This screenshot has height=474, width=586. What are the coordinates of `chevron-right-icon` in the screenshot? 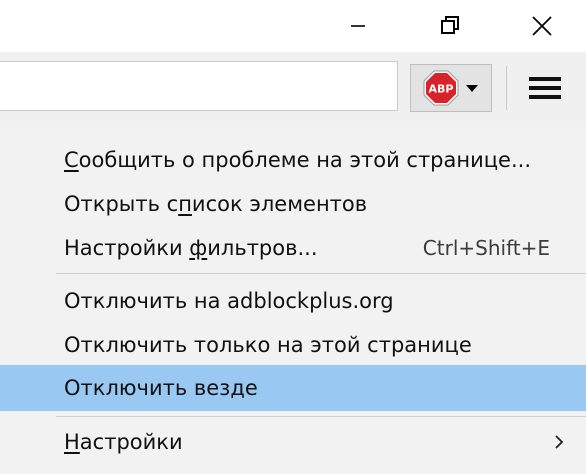 It's located at (559, 442).